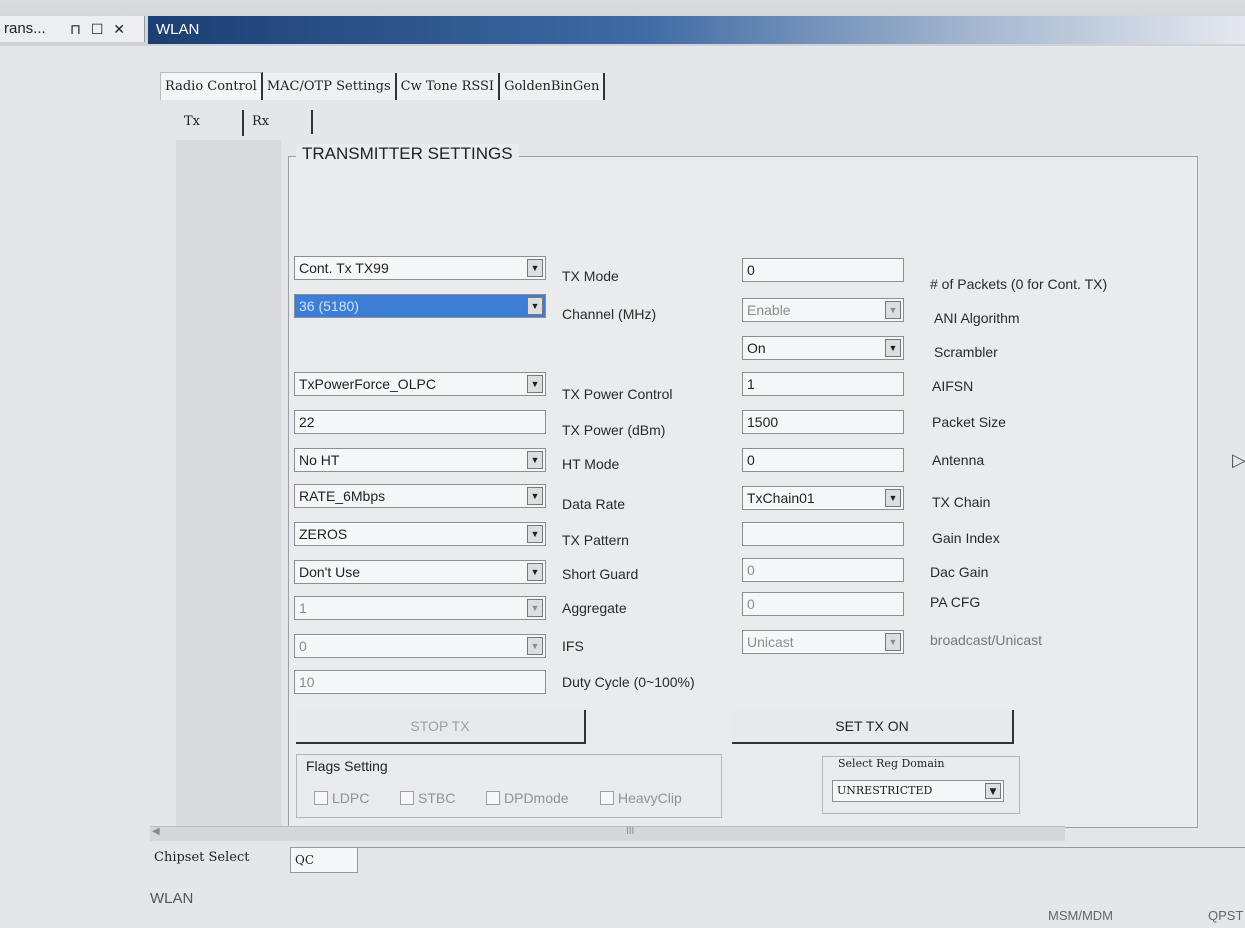  What do you see at coordinates (303, 646) in the screenshot?
I see `ifs-value: 0` at bounding box center [303, 646].